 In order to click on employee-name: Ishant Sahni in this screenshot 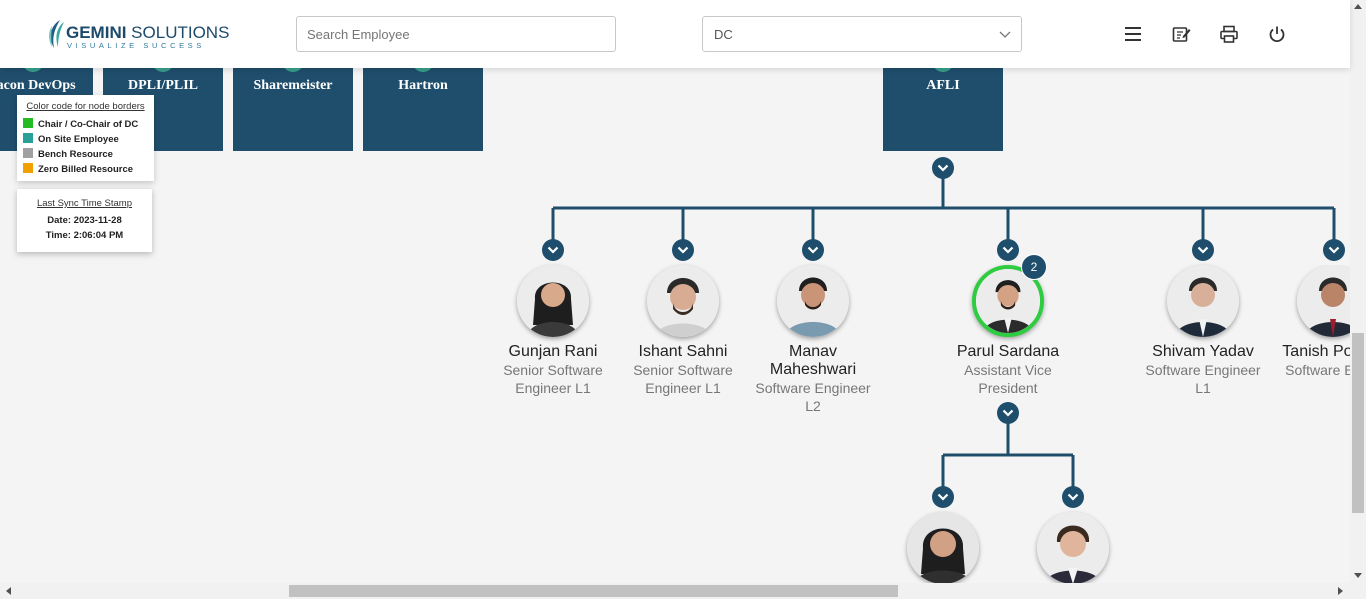, I will do `click(683, 351)`.